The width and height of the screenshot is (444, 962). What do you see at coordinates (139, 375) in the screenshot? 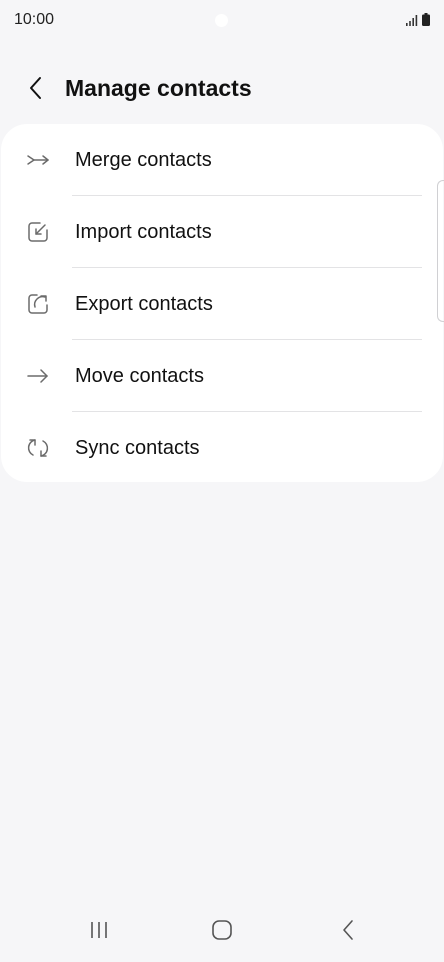
I see `menu-item-label: Move contacts` at bounding box center [139, 375].